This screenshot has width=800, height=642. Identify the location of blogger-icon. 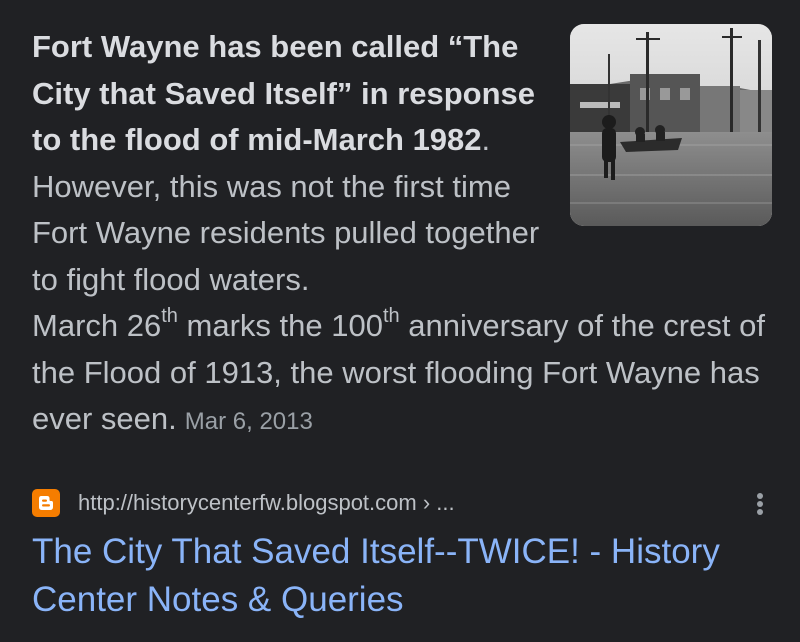
(46, 503).